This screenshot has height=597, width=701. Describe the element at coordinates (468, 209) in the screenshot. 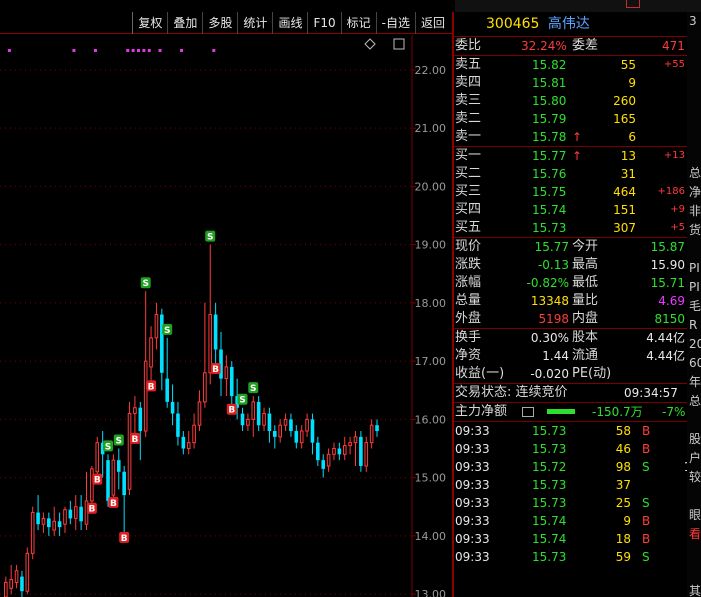

I see `bid-label: 买四` at that location.